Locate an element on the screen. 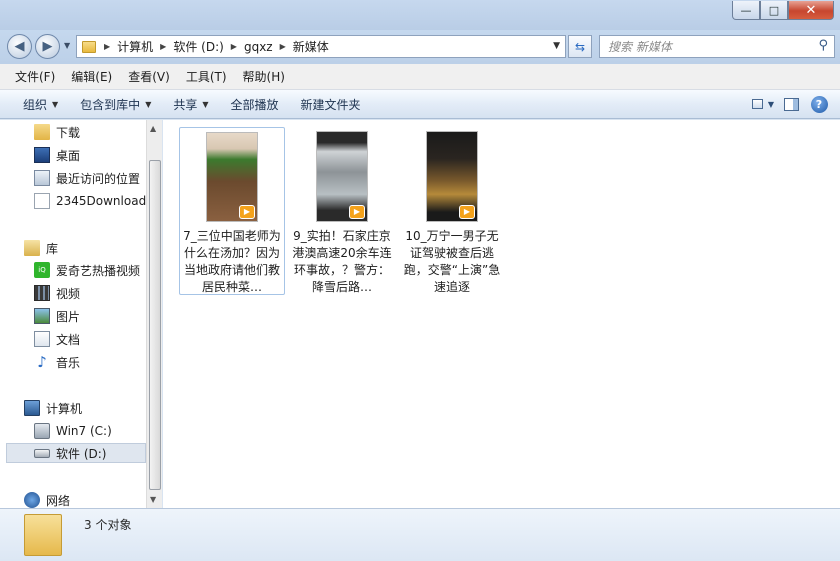 Image resolution: width=840 pixels, height=561 pixels. nav-item-libraries: 库 is located at coordinates (41, 248).